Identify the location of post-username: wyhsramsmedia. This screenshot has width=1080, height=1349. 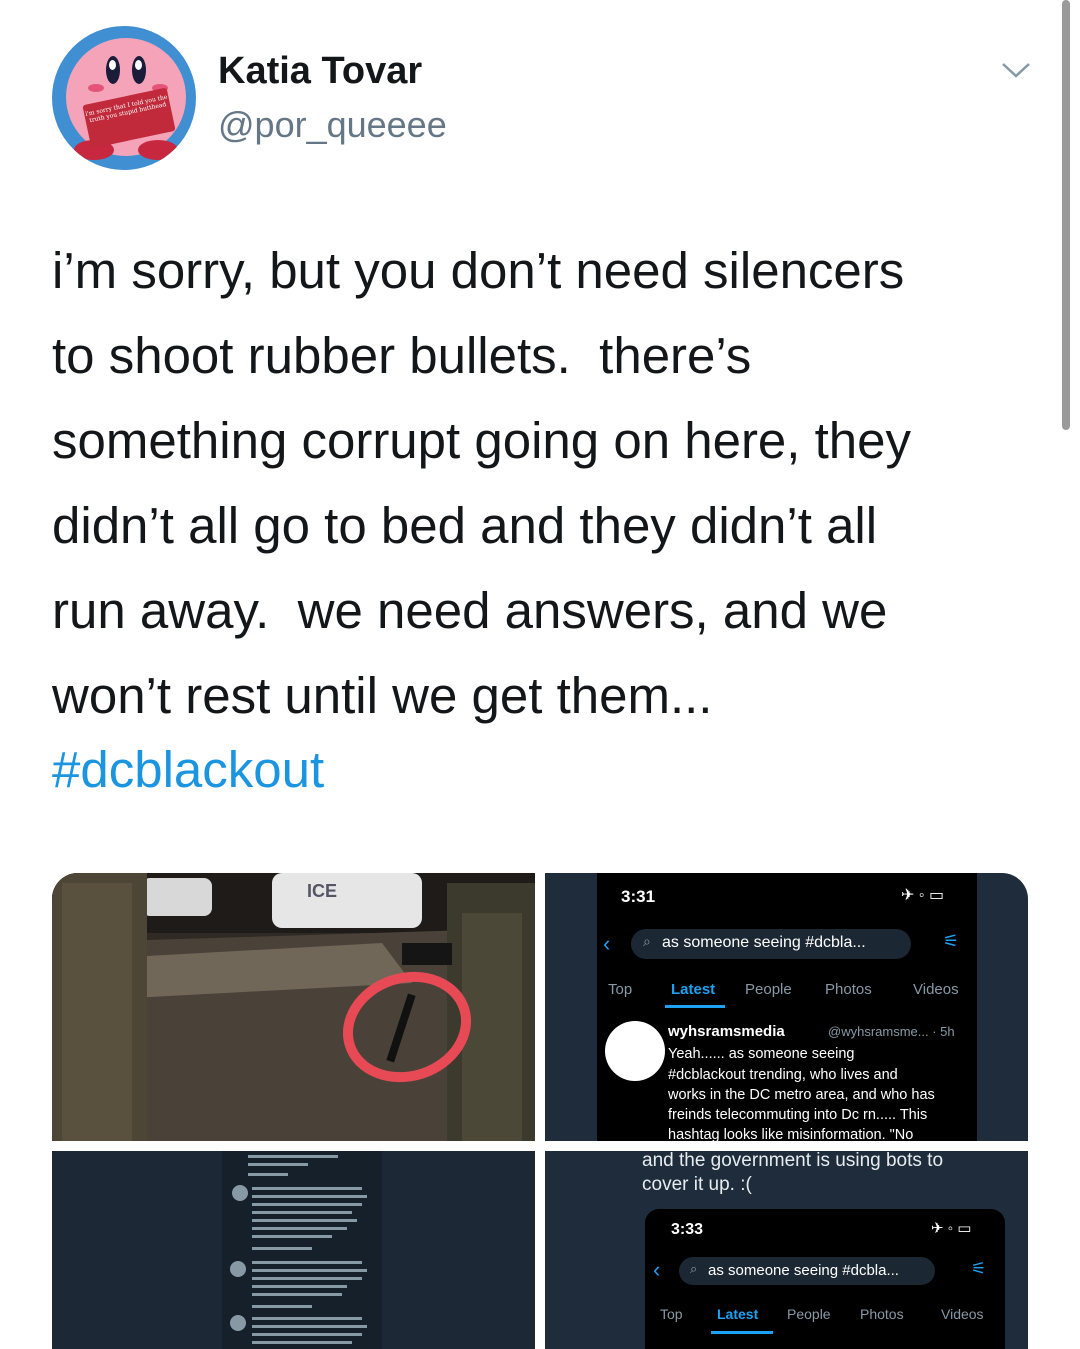
(726, 1031).